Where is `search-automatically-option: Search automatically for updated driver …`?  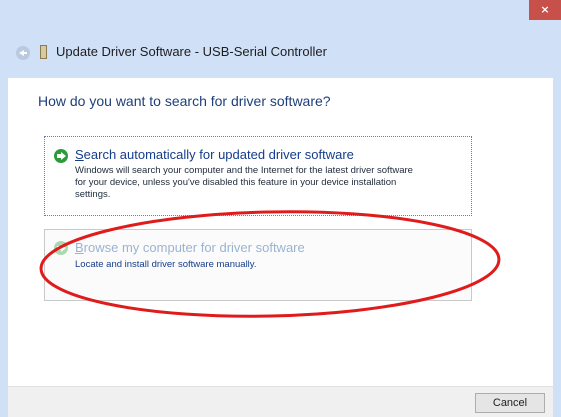 search-automatically-option: Search automatically for updated driver … is located at coordinates (258, 176).